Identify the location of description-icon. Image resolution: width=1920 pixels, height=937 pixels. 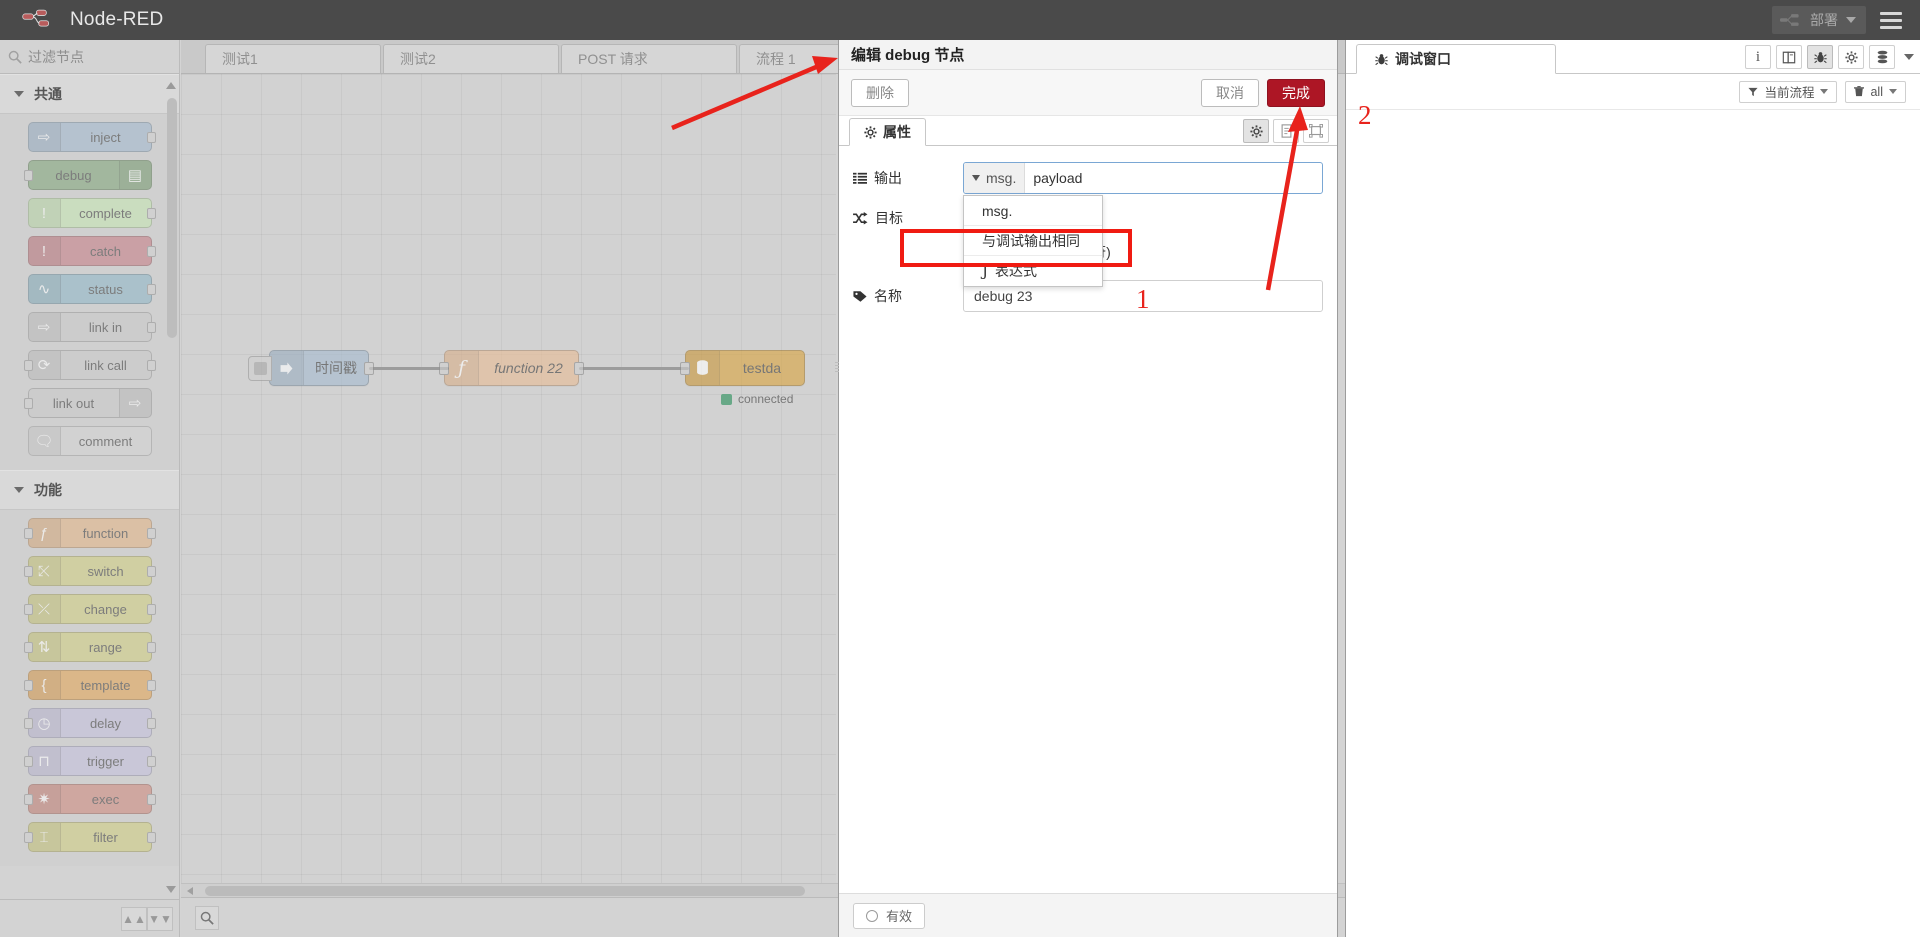
(1286, 131).